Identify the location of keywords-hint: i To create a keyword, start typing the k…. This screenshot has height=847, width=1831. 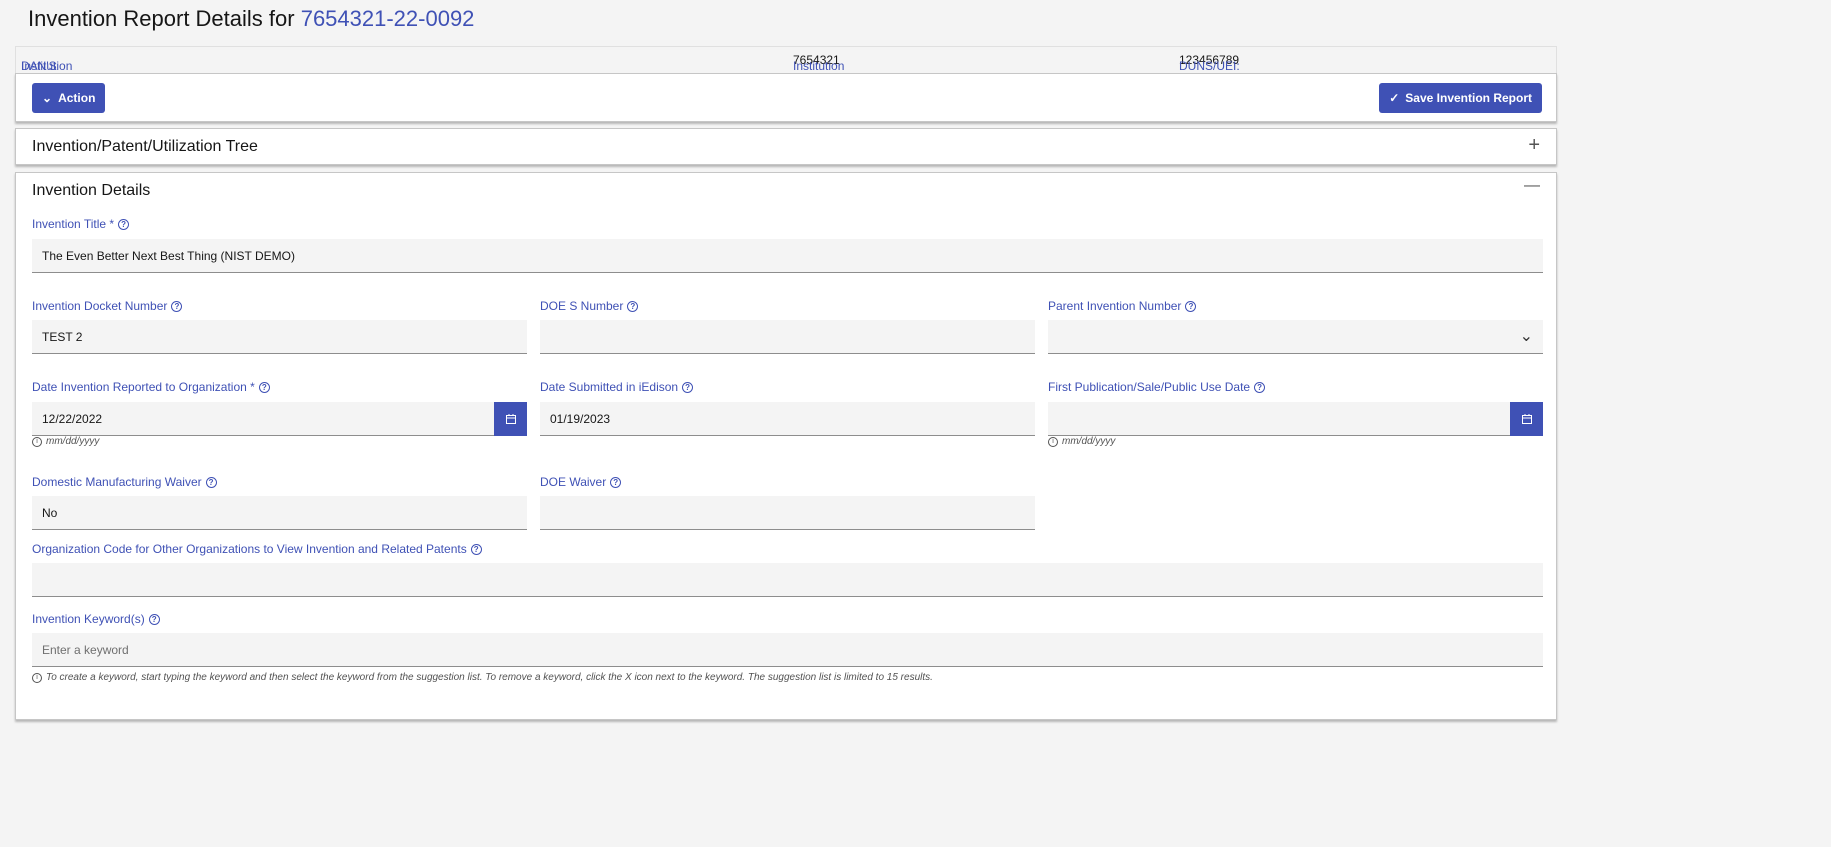
(482, 677).